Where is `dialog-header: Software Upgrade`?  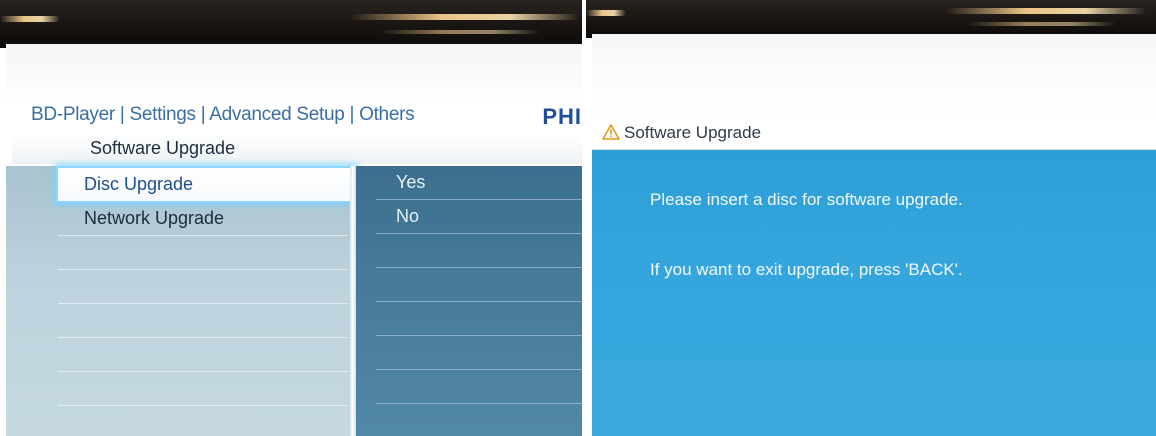
dialog-header: Software Upgrade is located at coordinates (874, 133).